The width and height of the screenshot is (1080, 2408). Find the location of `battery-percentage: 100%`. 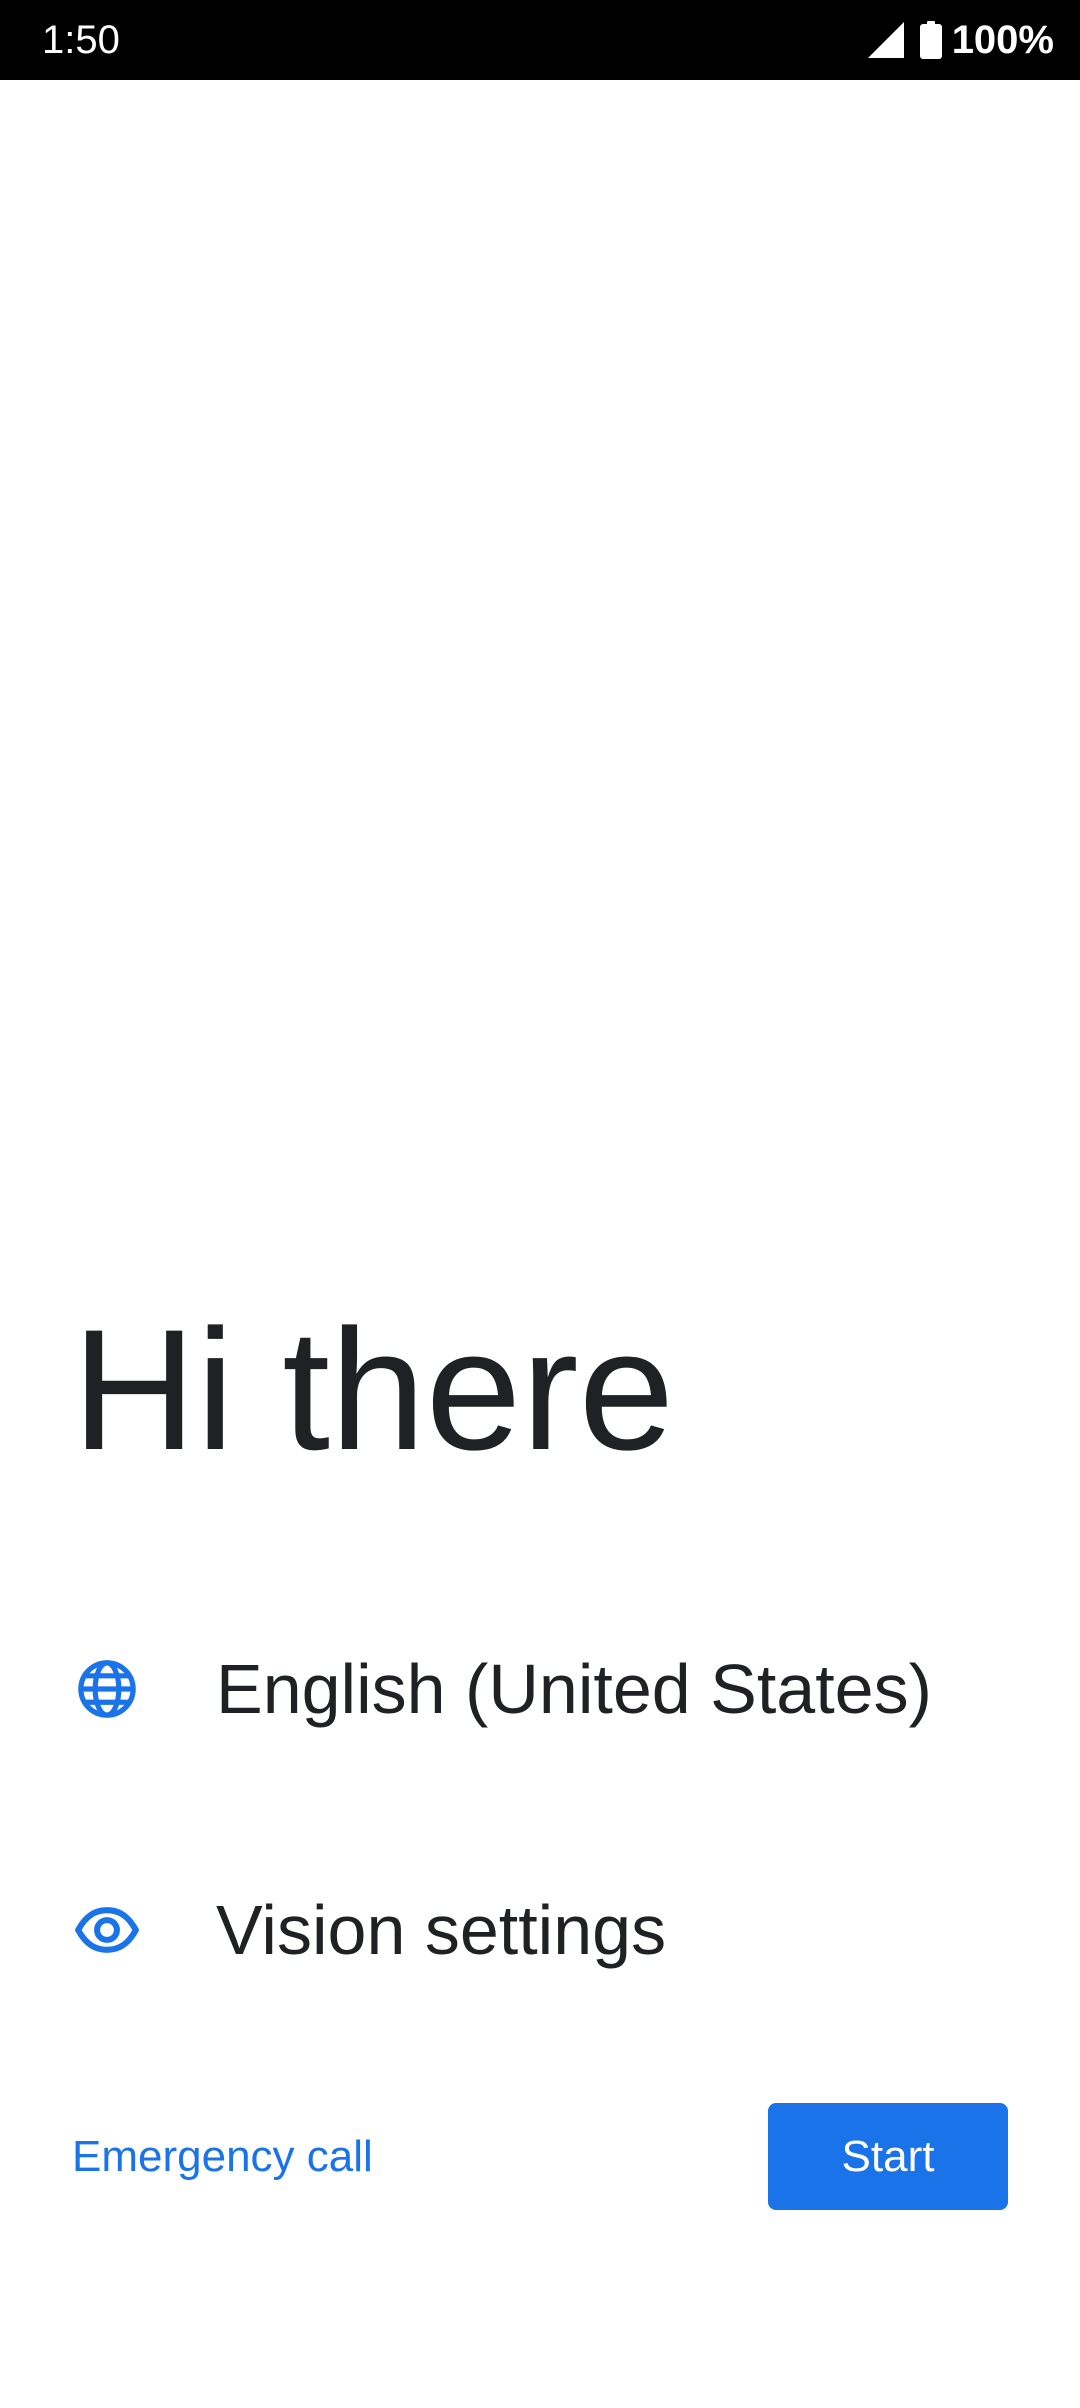

battery-percentage: 100% is located at coordinates (1002, 40).